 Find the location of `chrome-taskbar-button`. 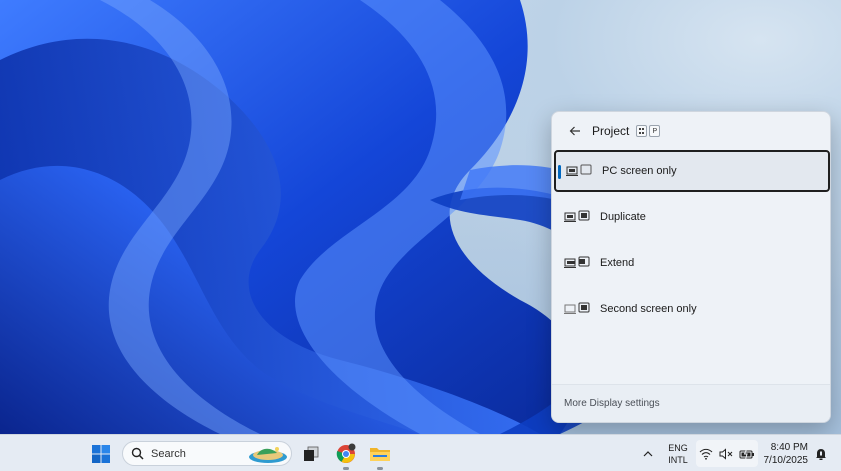

chrome-taskbar-button is located at coordinates (346, 453).